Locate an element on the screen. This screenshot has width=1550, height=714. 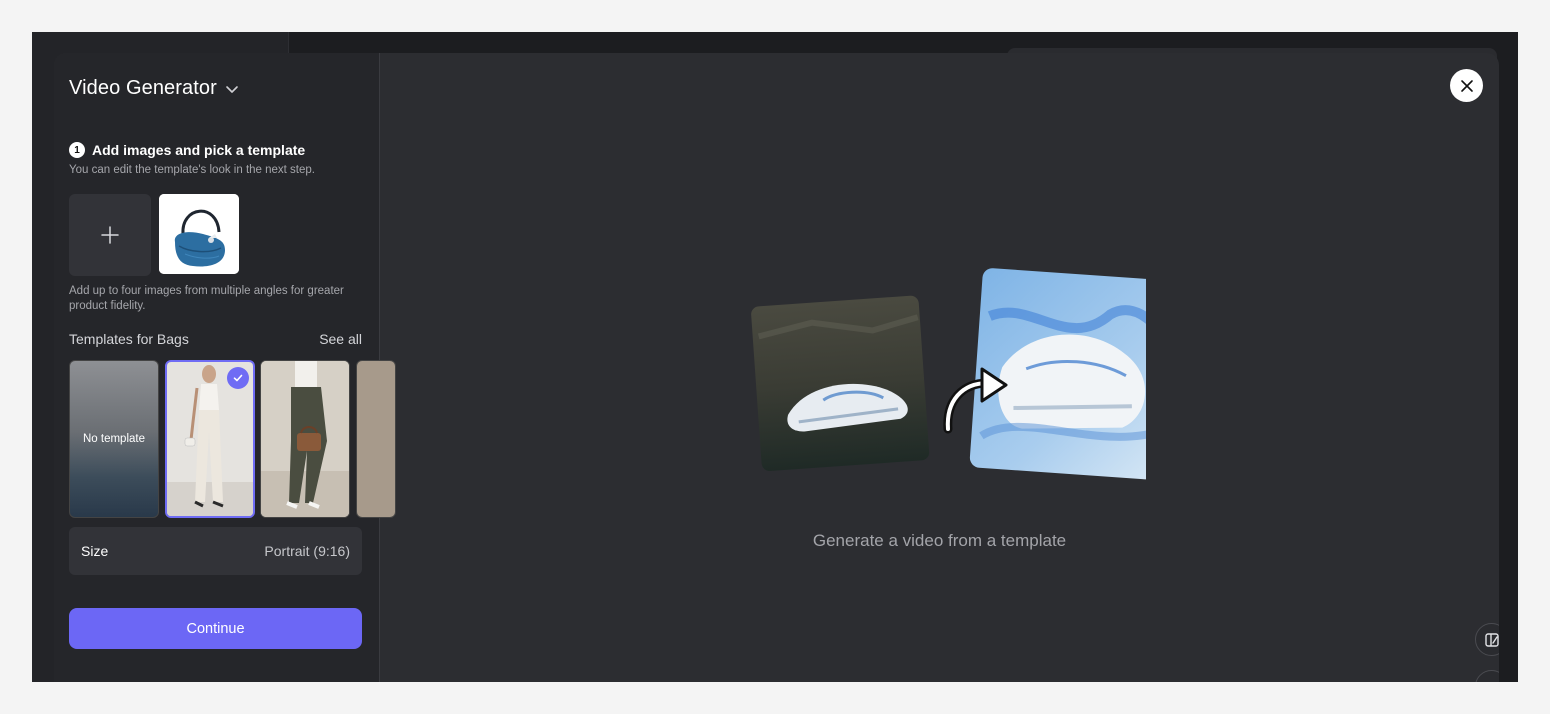
size-selector: Size Portrait (9:16) is located at coordinates (215, 551).